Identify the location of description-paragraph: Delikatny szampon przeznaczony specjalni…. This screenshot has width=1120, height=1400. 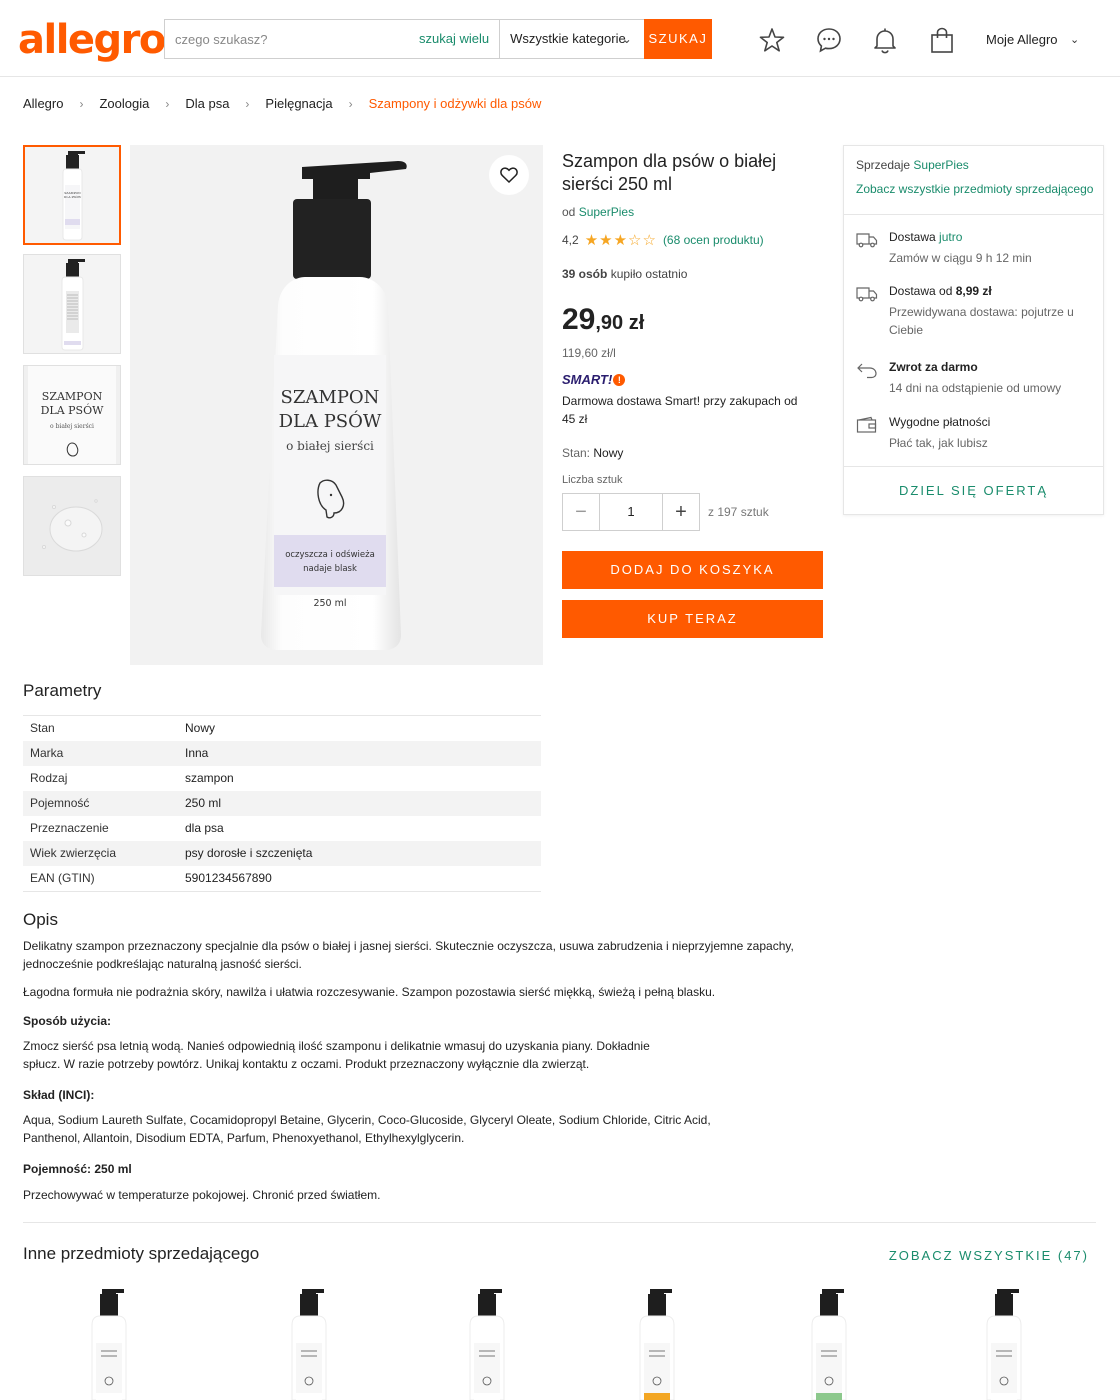
(408, 955).